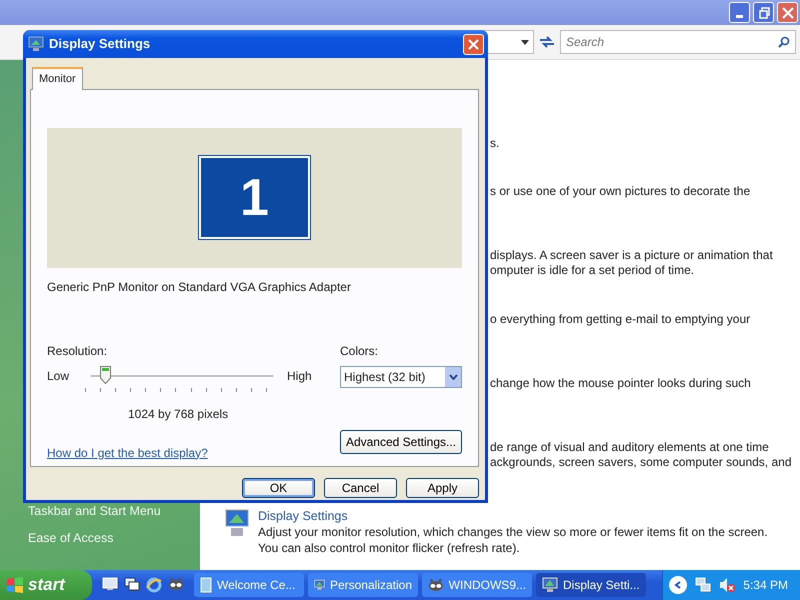  Describe the element at coordinates (632, 255) in the screenshot. I see `description-text: displays. A screen saver is a picture or animation that` at that location.